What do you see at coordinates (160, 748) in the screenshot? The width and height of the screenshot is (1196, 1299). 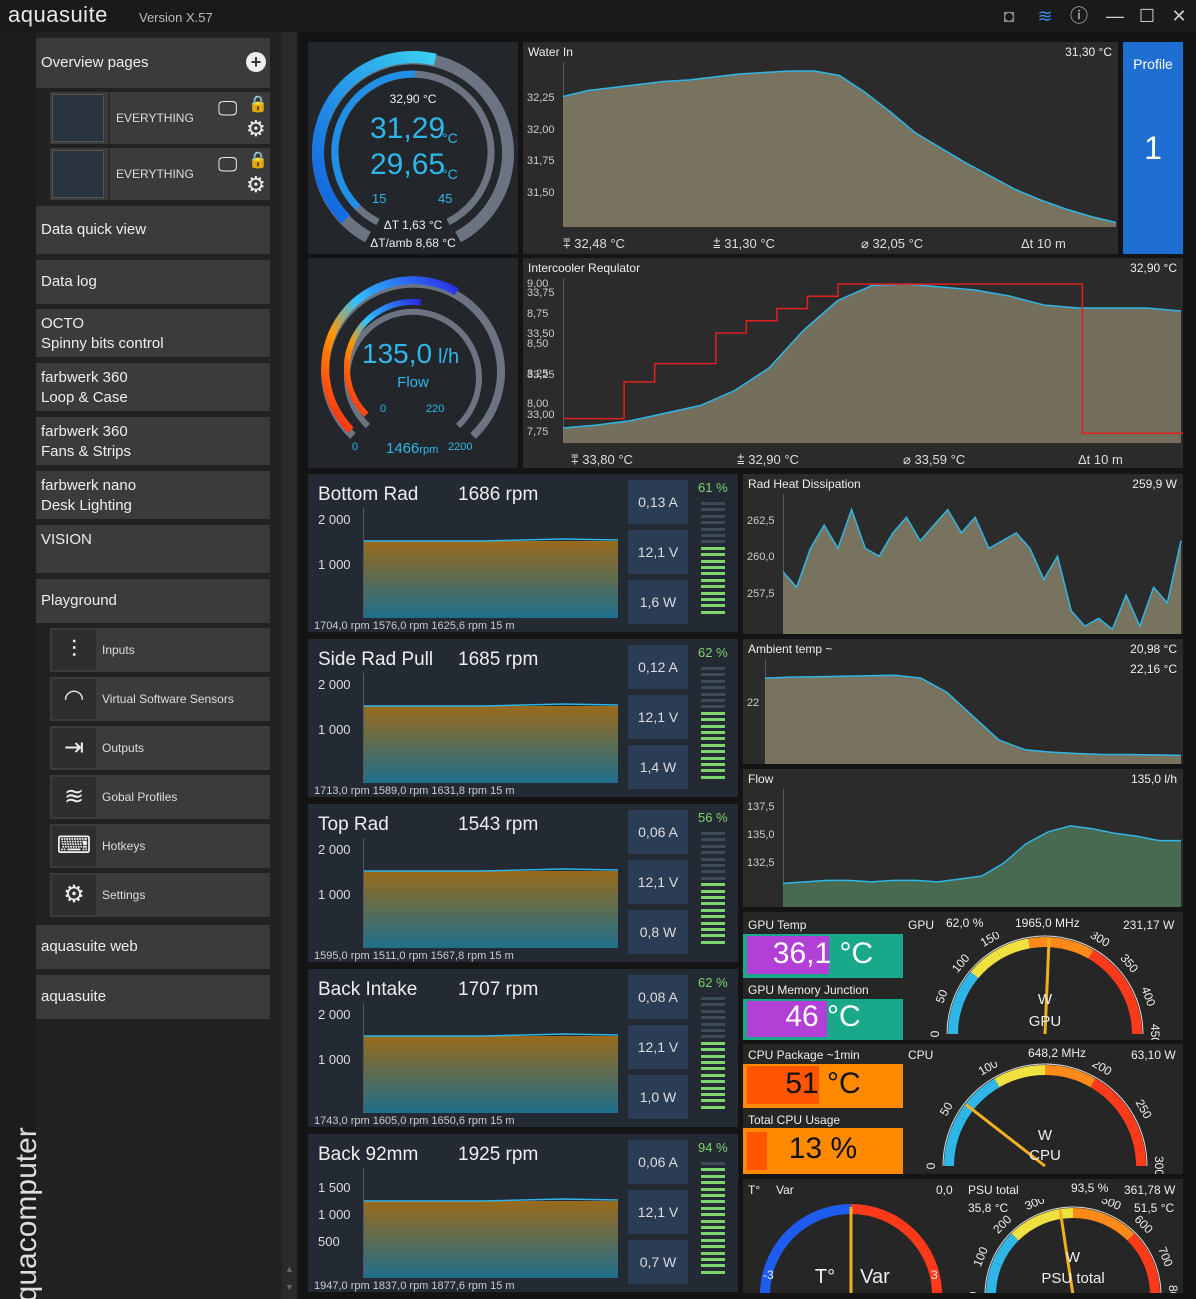 I see `playground-outputs: ⇥ Outputs` at bounding box center [160, 748].